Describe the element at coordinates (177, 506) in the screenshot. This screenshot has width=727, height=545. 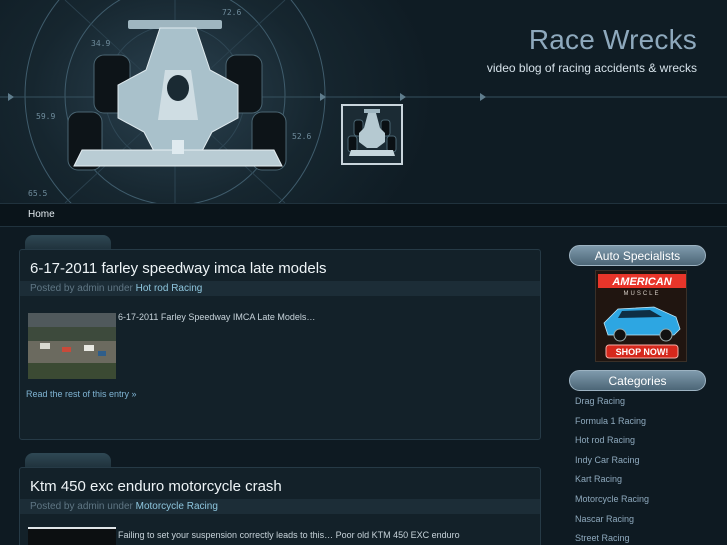
I see `post-category-link: Motorcycle Racing` at that location.